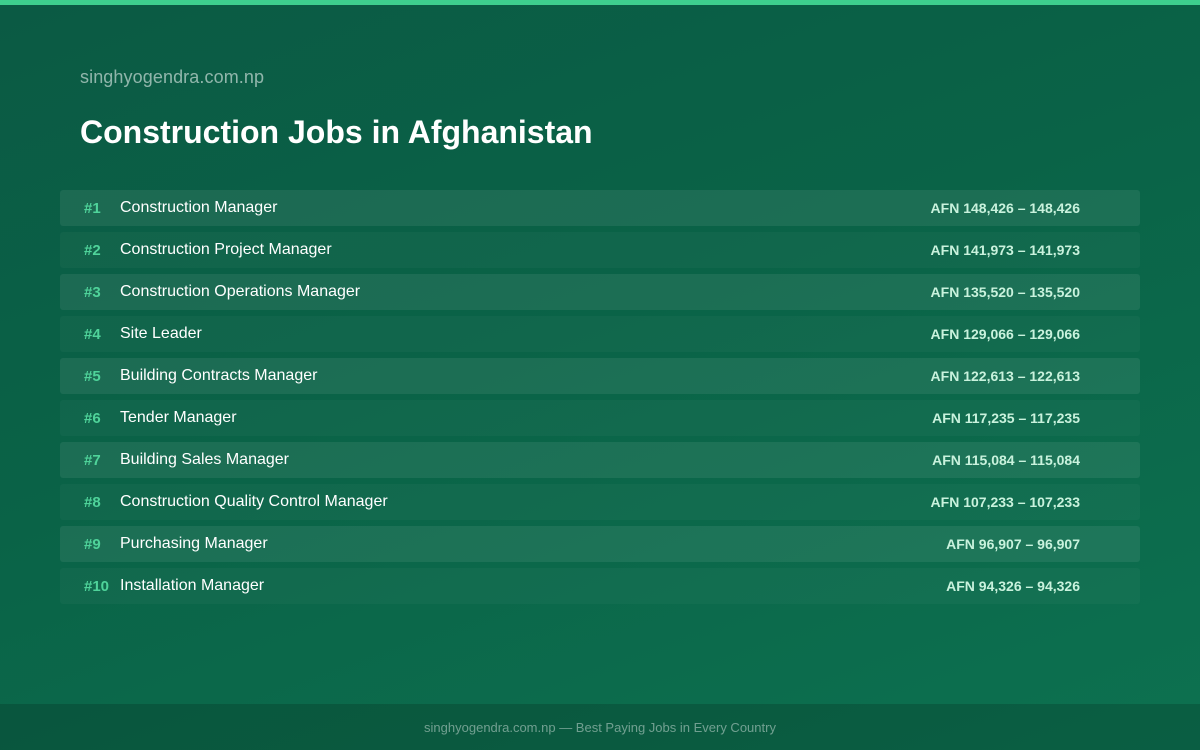 The image size is (1200, 750). What do you see at coordinates (226, 249) in the screenshot?
I see `job-title: Construction Project Manager` at bounding box center [226, 249].